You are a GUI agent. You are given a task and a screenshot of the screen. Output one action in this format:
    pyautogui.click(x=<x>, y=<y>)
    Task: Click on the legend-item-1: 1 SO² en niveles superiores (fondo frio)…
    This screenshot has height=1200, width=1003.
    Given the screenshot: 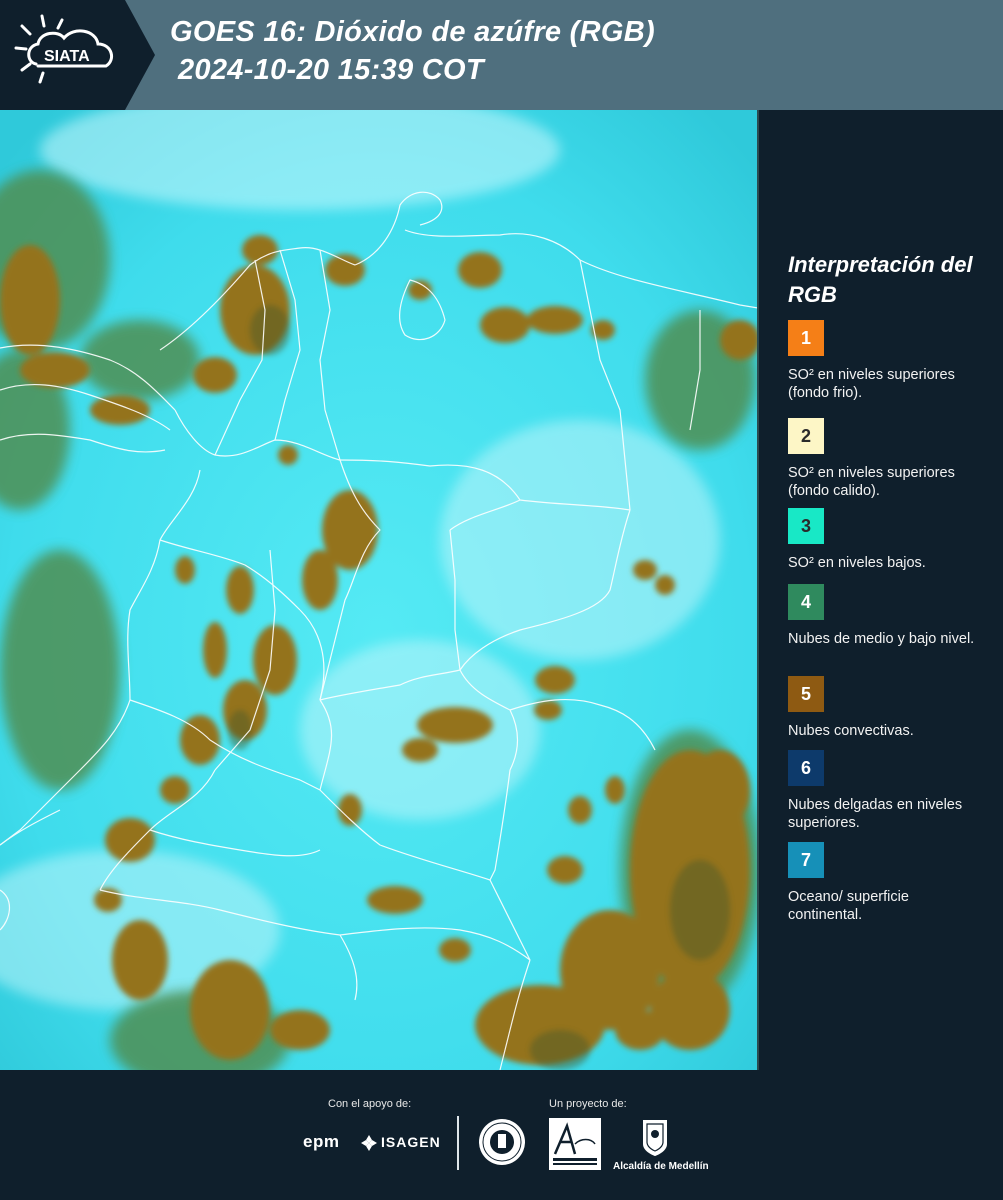 What is the action you would take?
    pyautogui.click(x=888, y=361)
    